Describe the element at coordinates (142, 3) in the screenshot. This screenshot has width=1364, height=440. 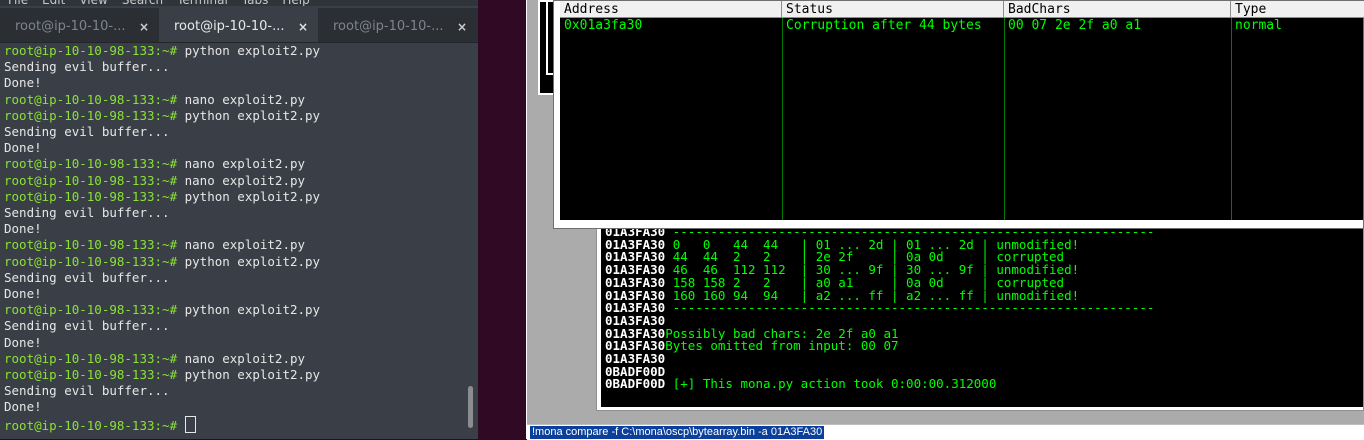
I see `menu-item-search: Search` at that location.